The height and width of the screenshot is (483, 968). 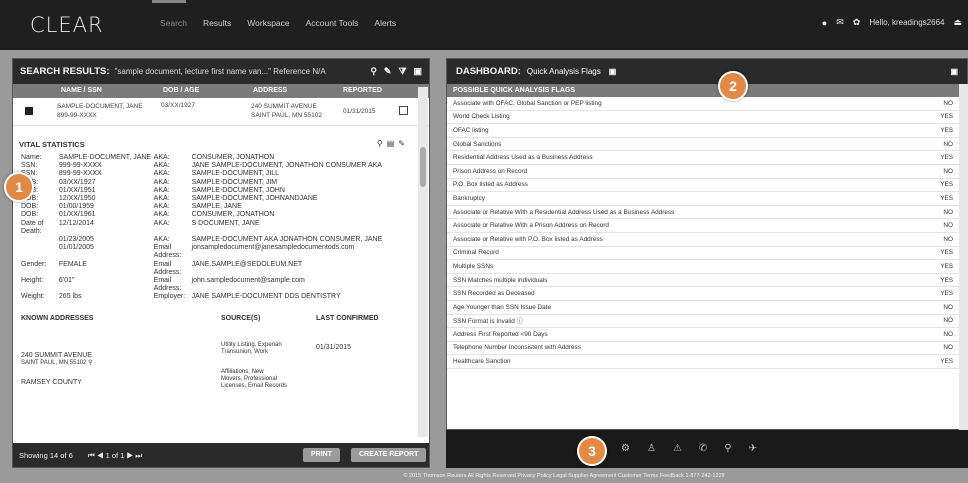 I want to click on flag-label: SSN Matches multiple individuals, so click(x=688, y=280).